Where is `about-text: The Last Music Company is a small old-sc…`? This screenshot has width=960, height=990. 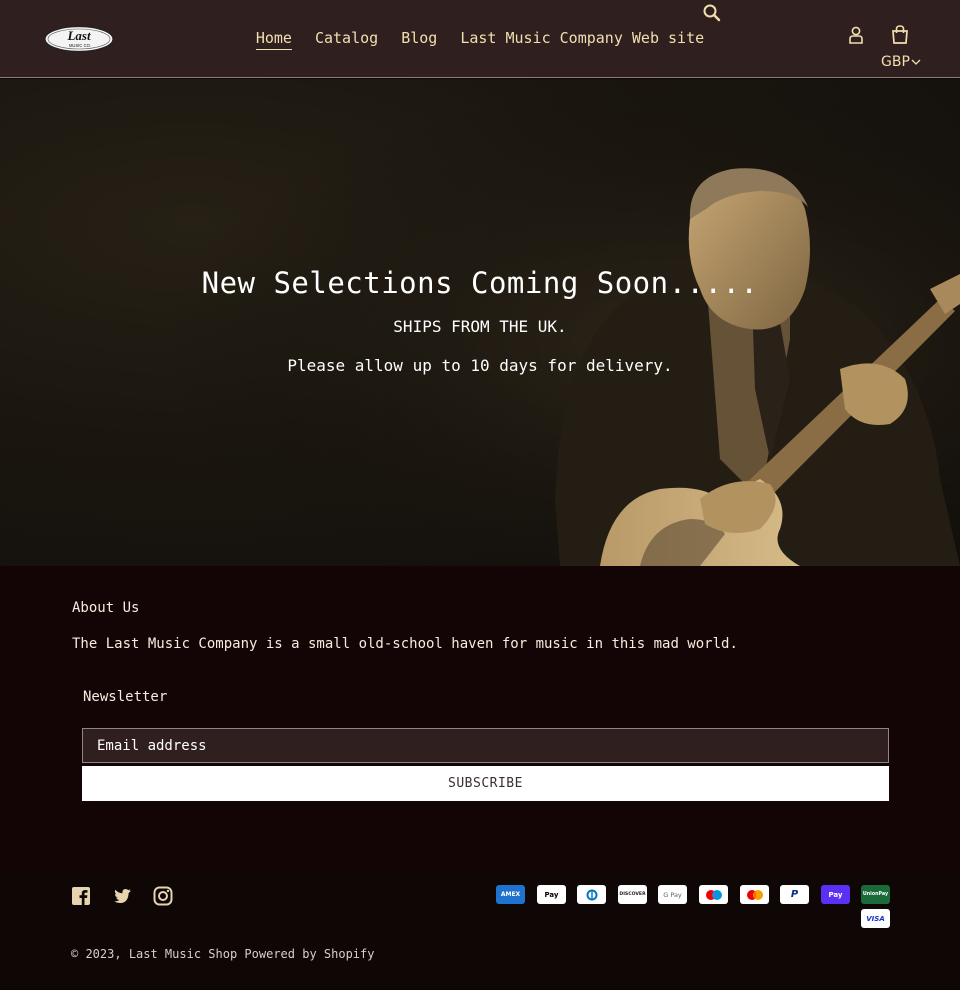
about-text: The Last Music Company is a small old-sc… is located at coordinates (405, 644).